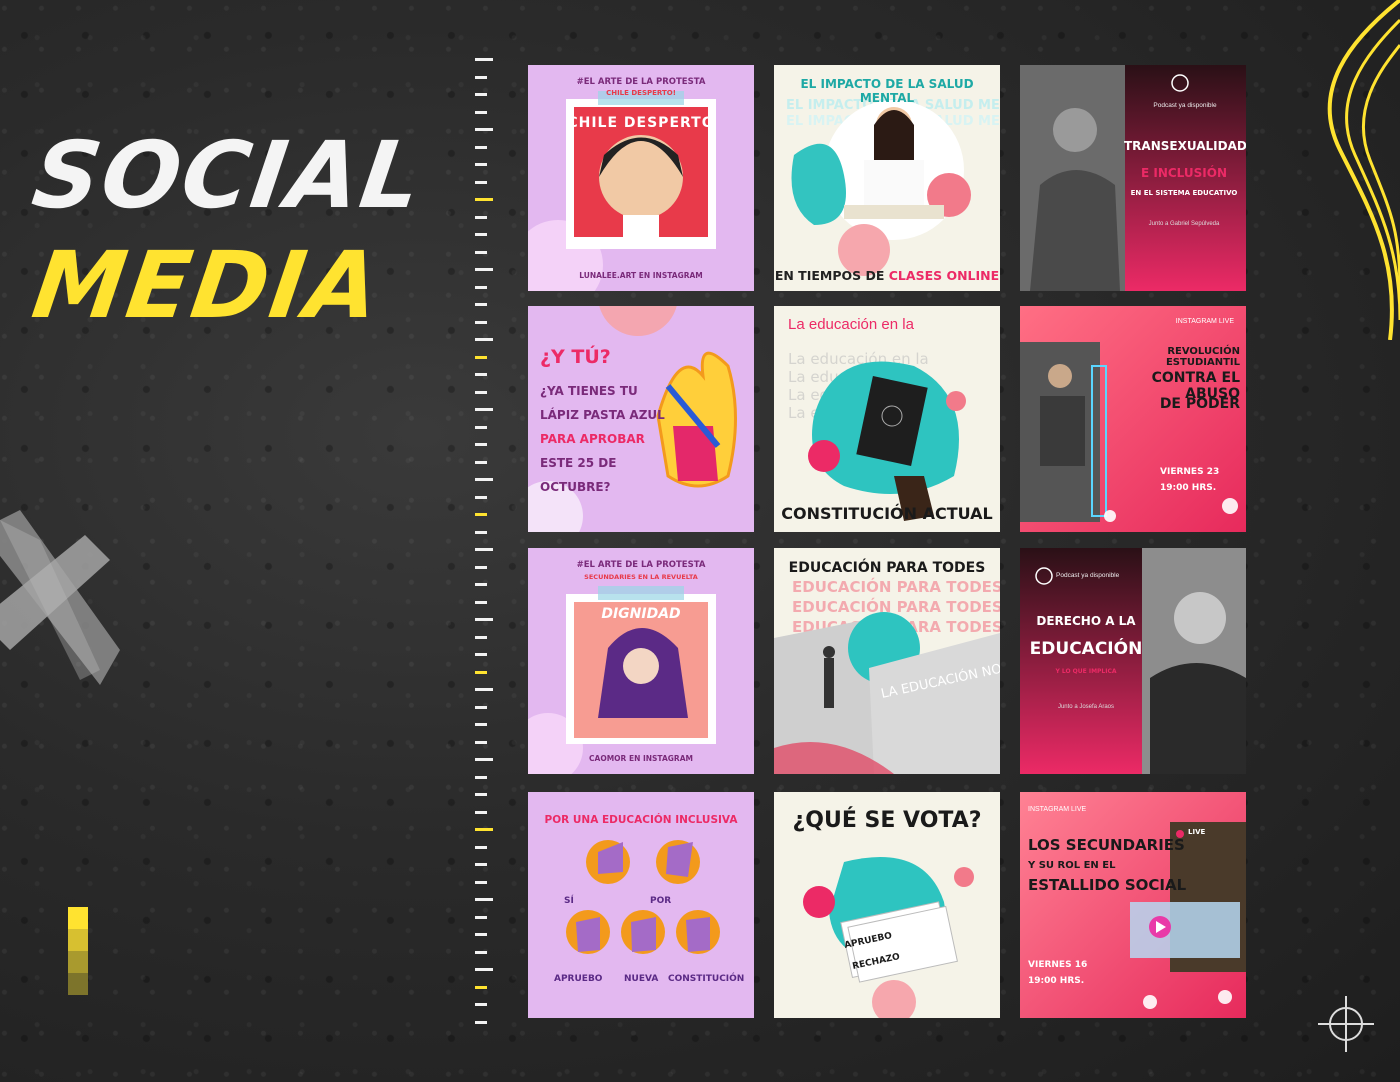  Describe the element at coordinates (1183, 173) in the screenshot. I see `tile-3-line2: E INCLUSIÓN` at that location.